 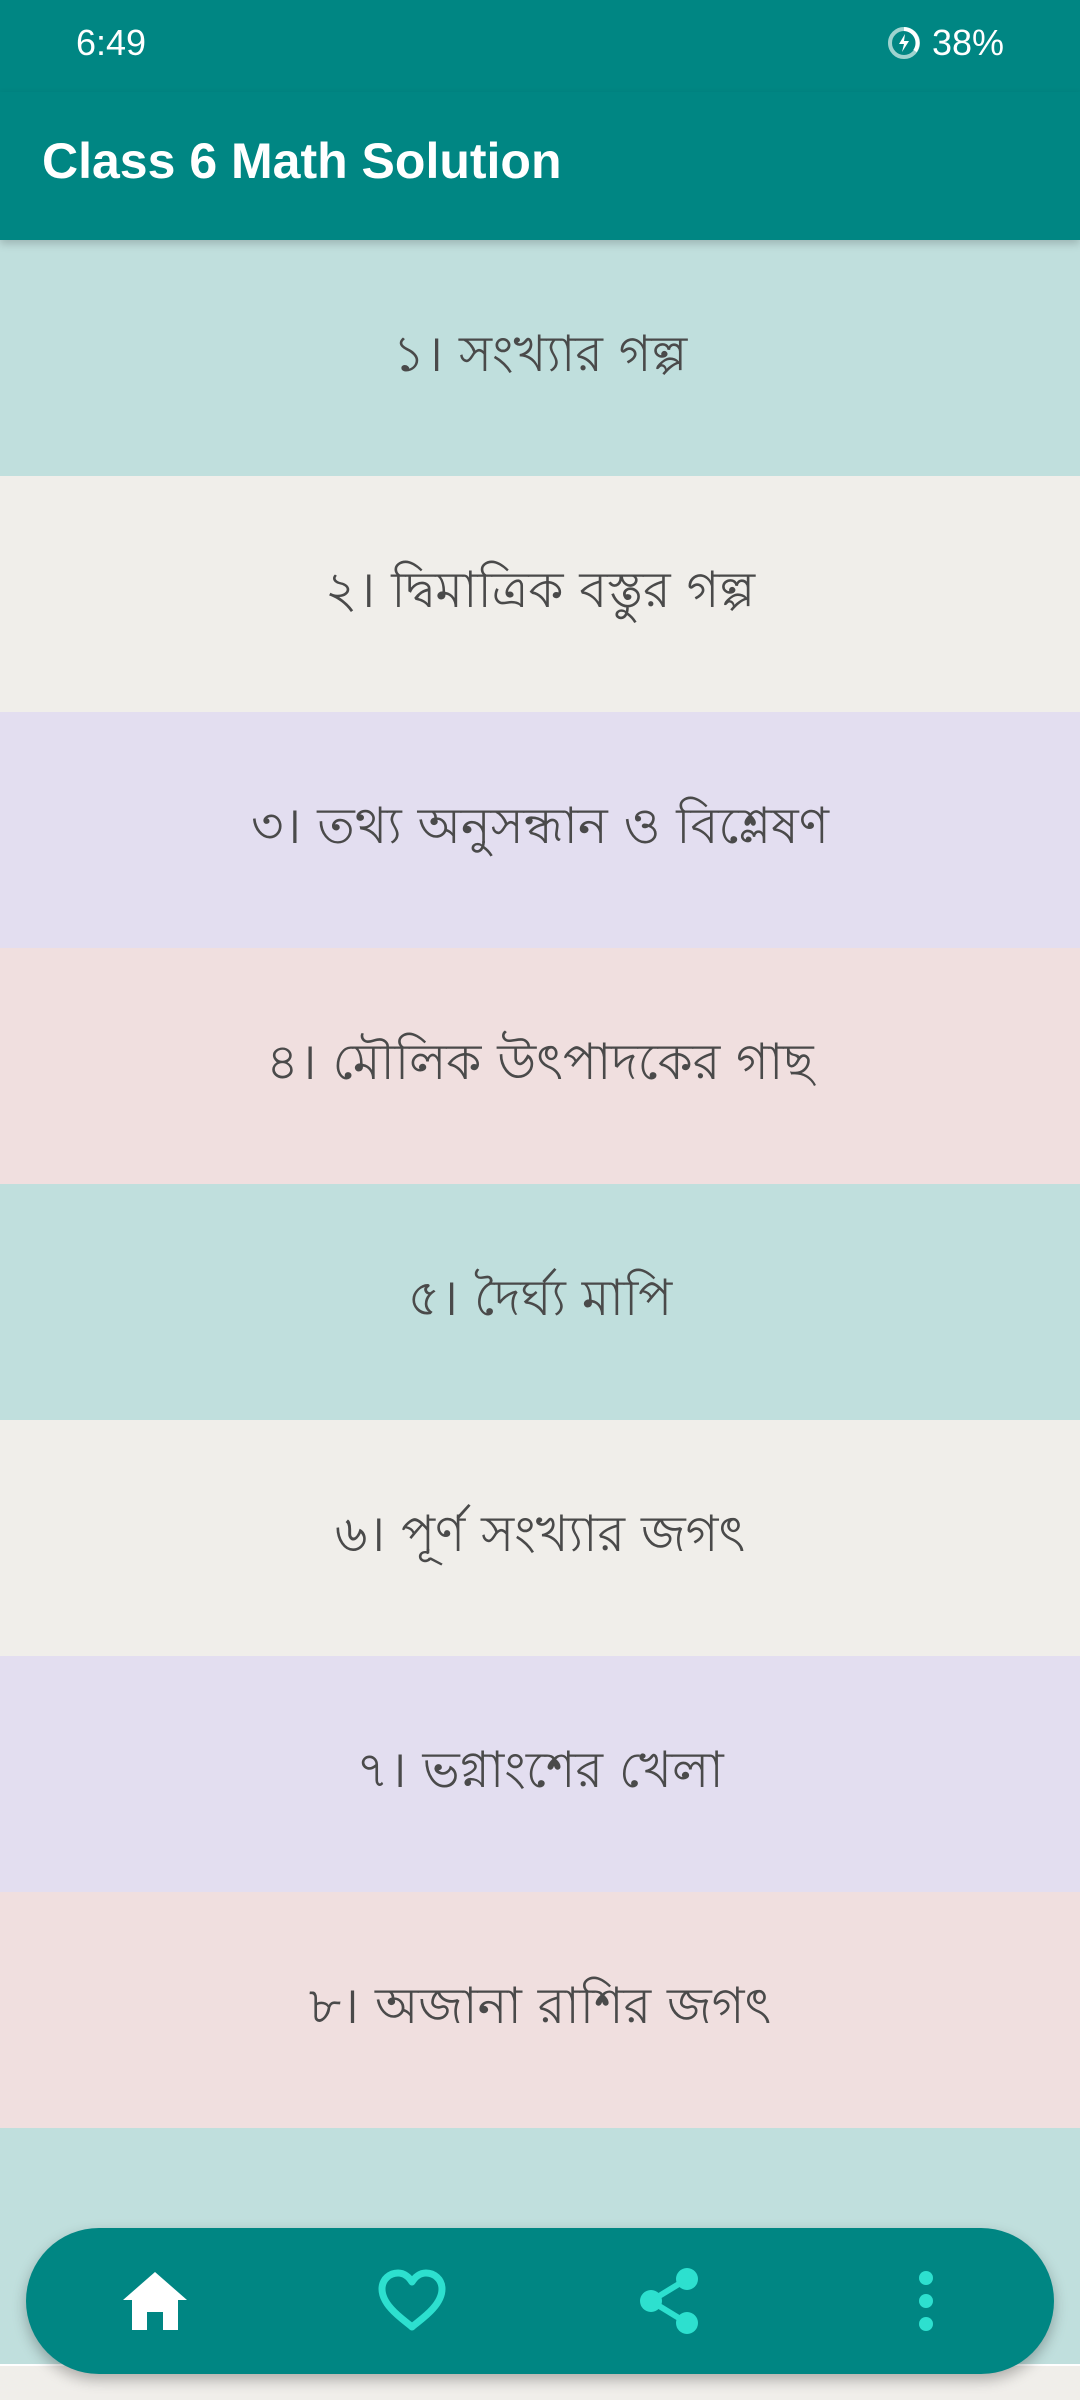 What do you see at coordinates (967, 42) in the screenshot?
I see `battery-percent: 38%` at bounding box center [967, 42].